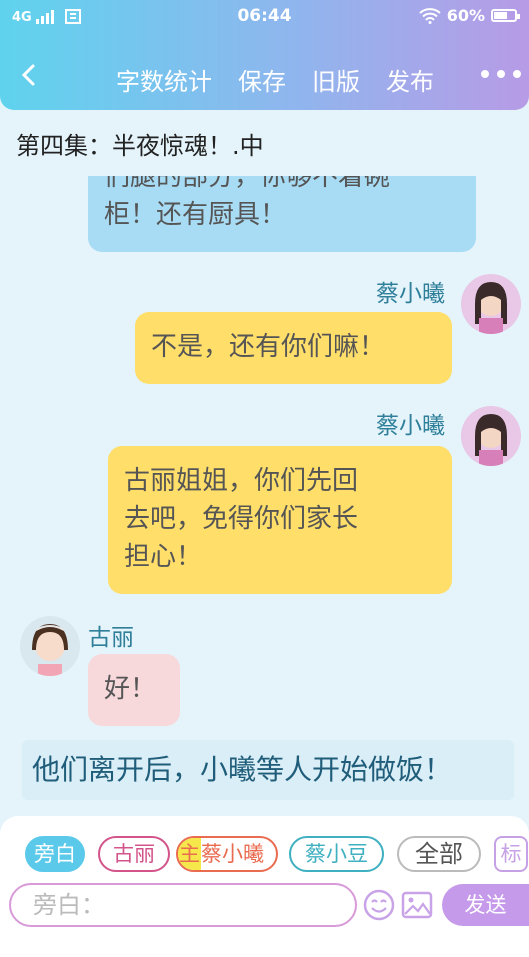 The image size is (529, 957). Describe the element at coordinates (130, 689) in the screenshot. I see `message-line: 好！` at that location.